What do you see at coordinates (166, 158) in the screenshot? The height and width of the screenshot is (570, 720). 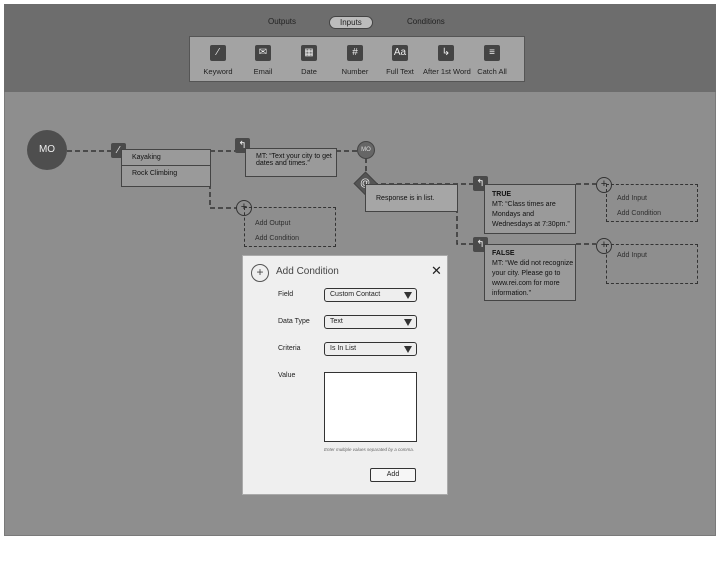 I see `keyword-item: Kayaking` at bounding box center [166, 158].